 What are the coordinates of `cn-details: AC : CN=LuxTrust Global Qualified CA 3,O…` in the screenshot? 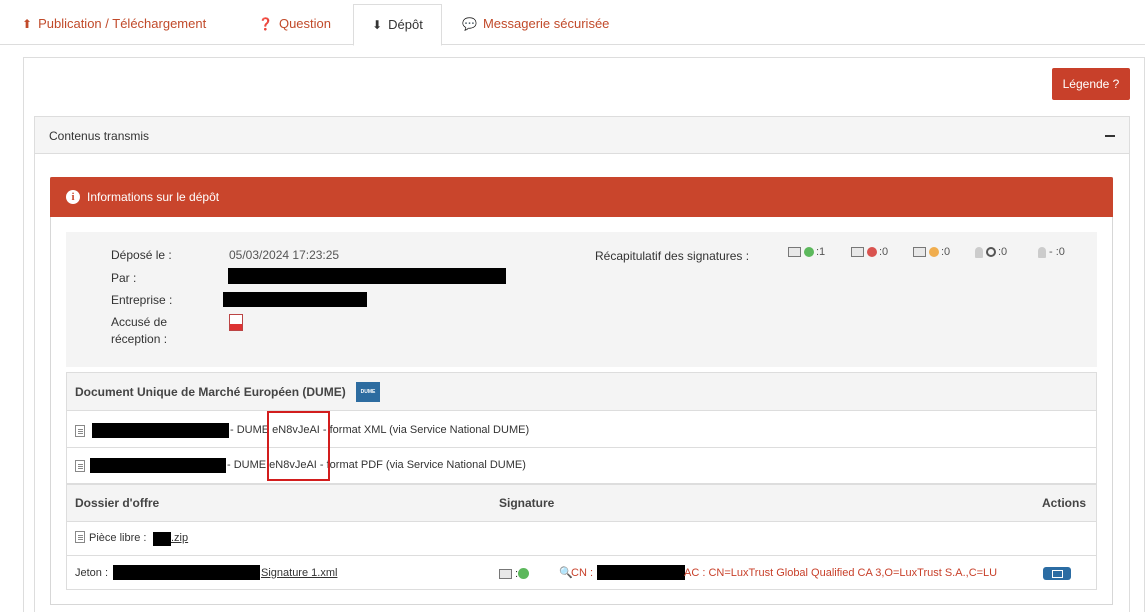 It's located at (841, 573).